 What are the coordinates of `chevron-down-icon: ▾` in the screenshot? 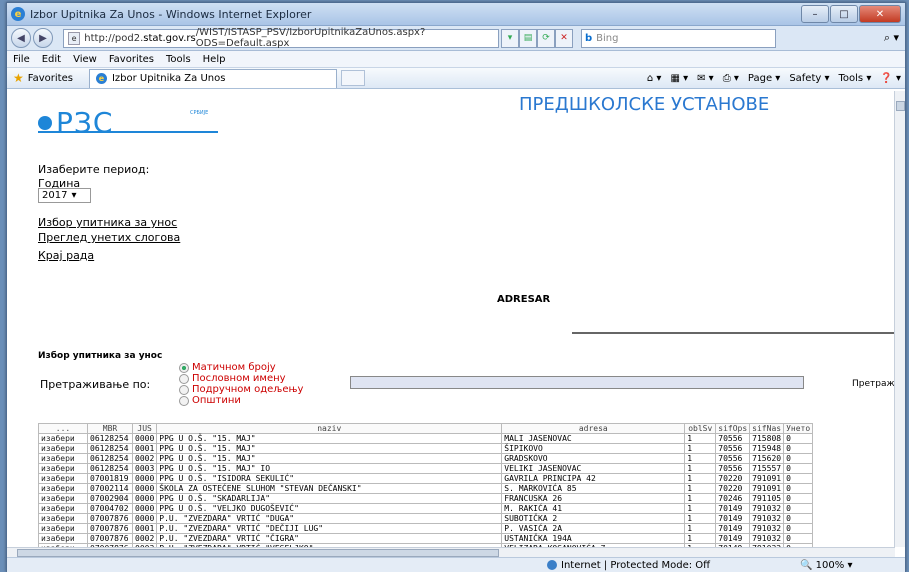 It's located at (74, 195).